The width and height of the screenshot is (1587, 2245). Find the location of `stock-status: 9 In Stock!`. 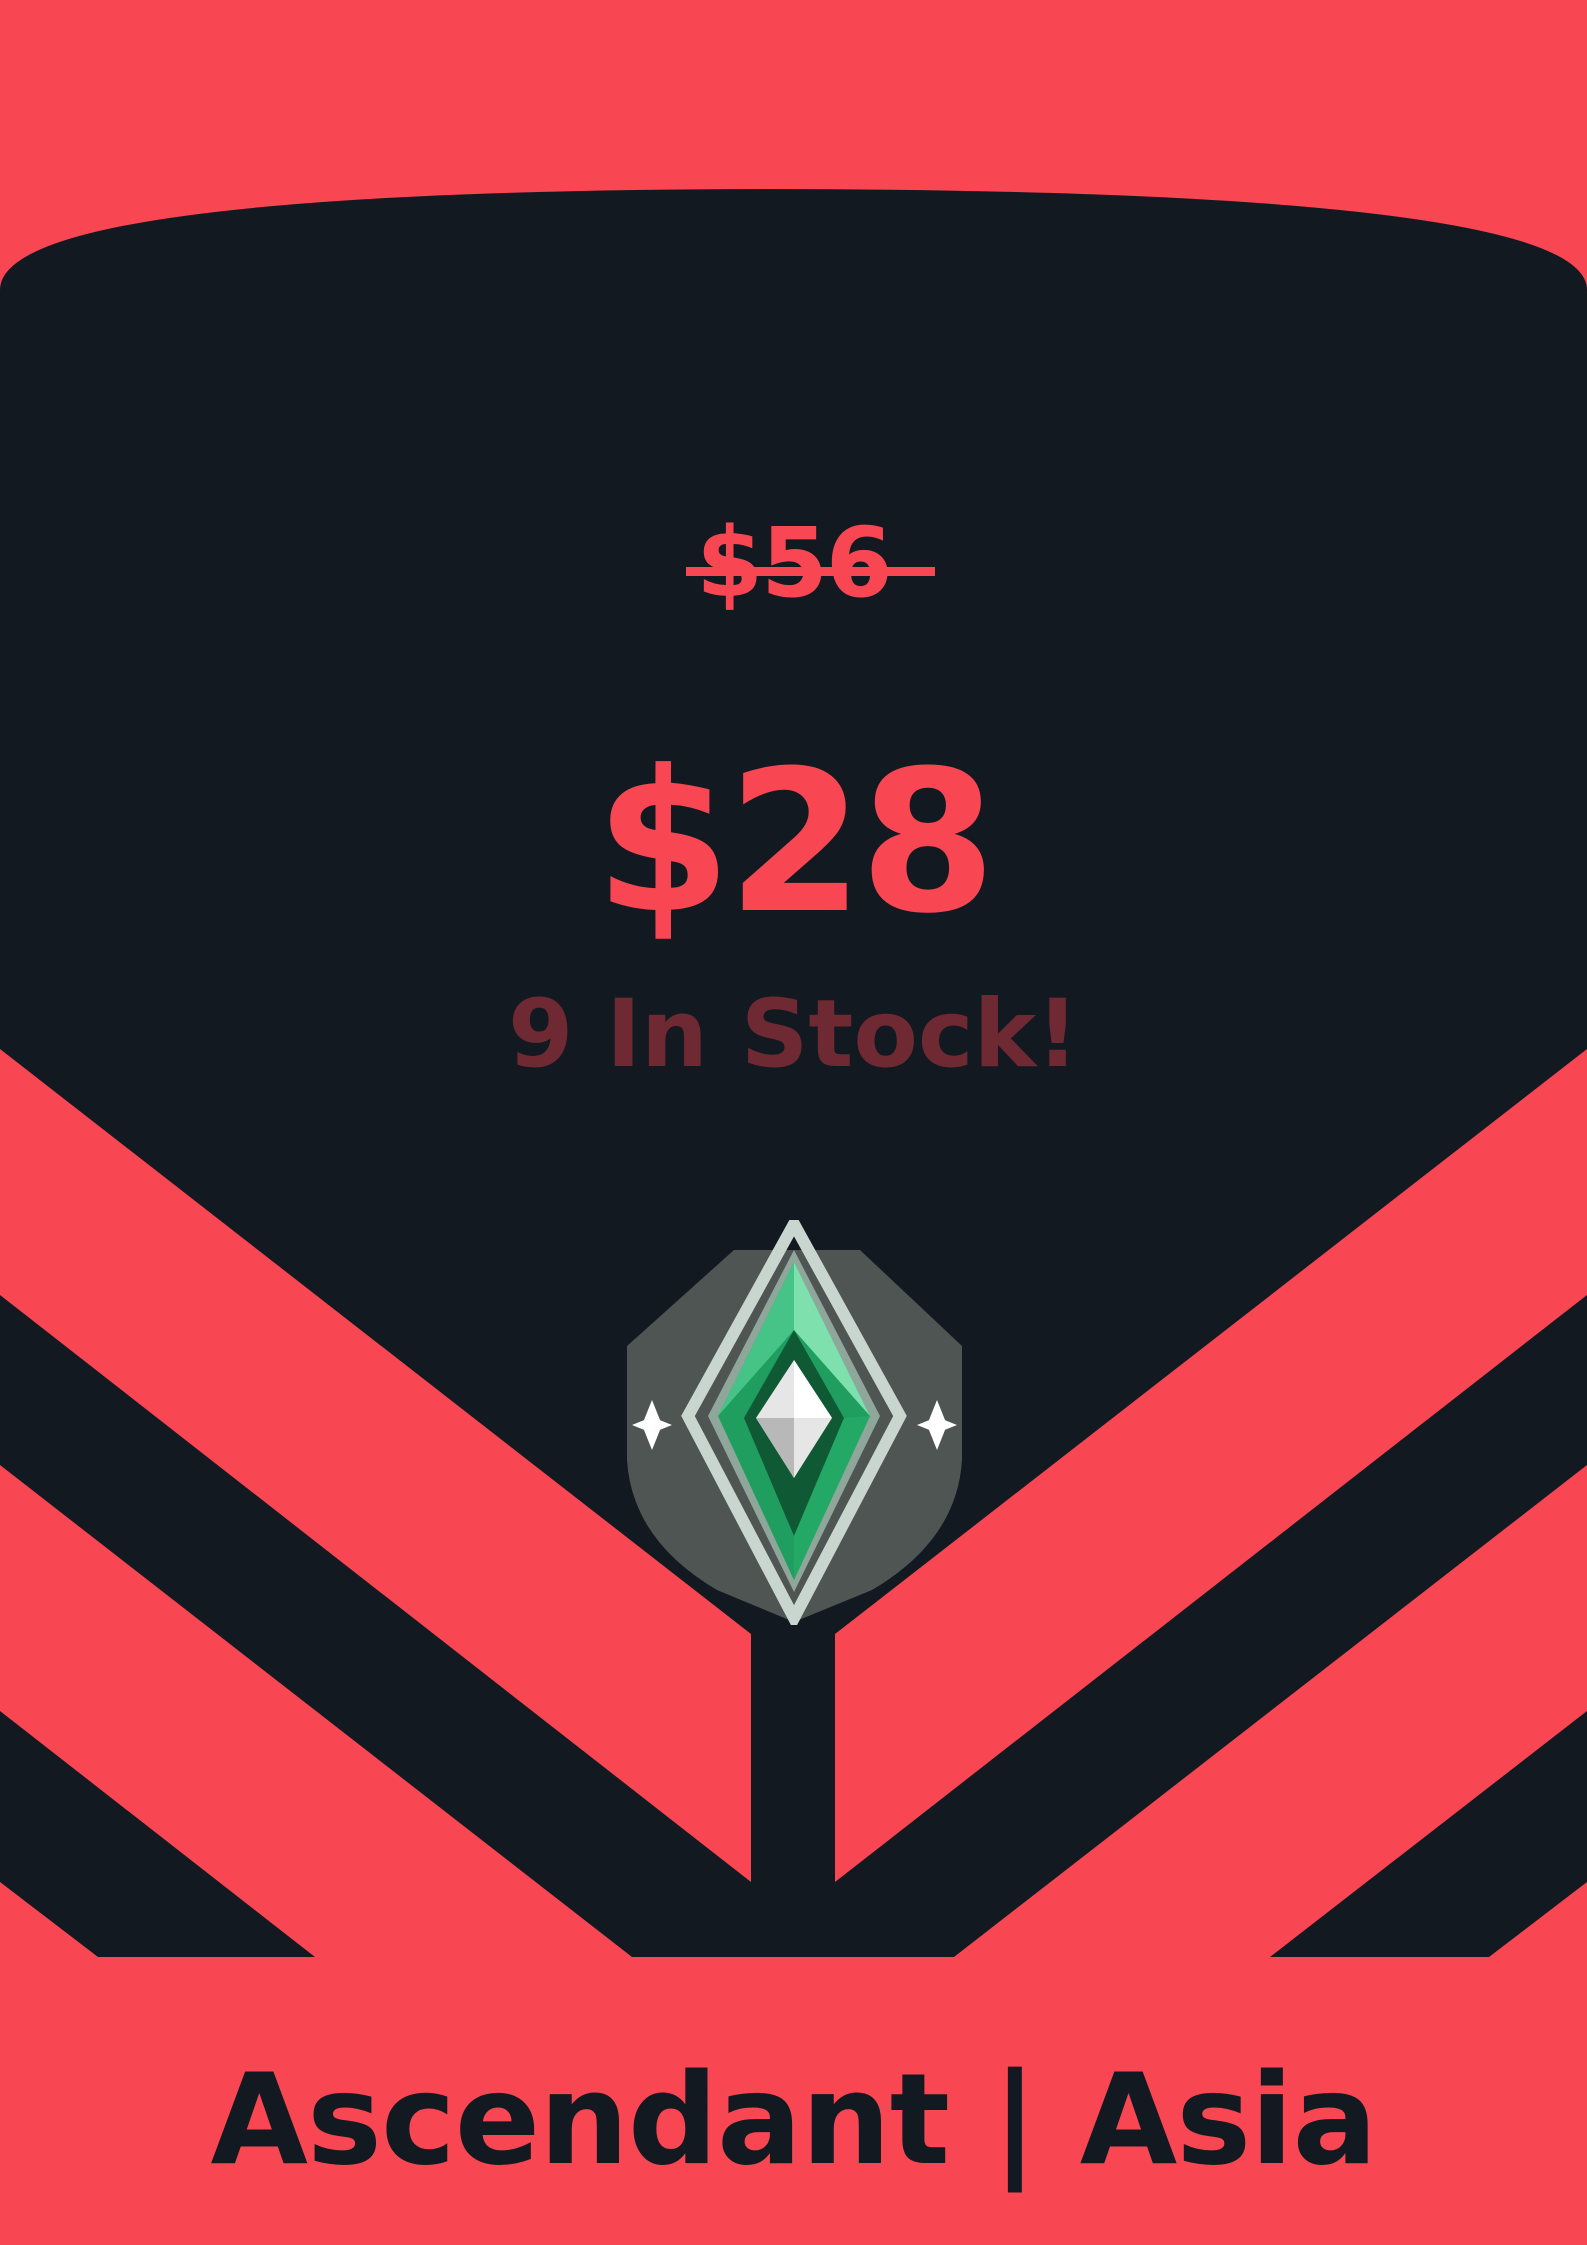

stock-status: 9 In Stock! is located at coordinates (793, 1034).